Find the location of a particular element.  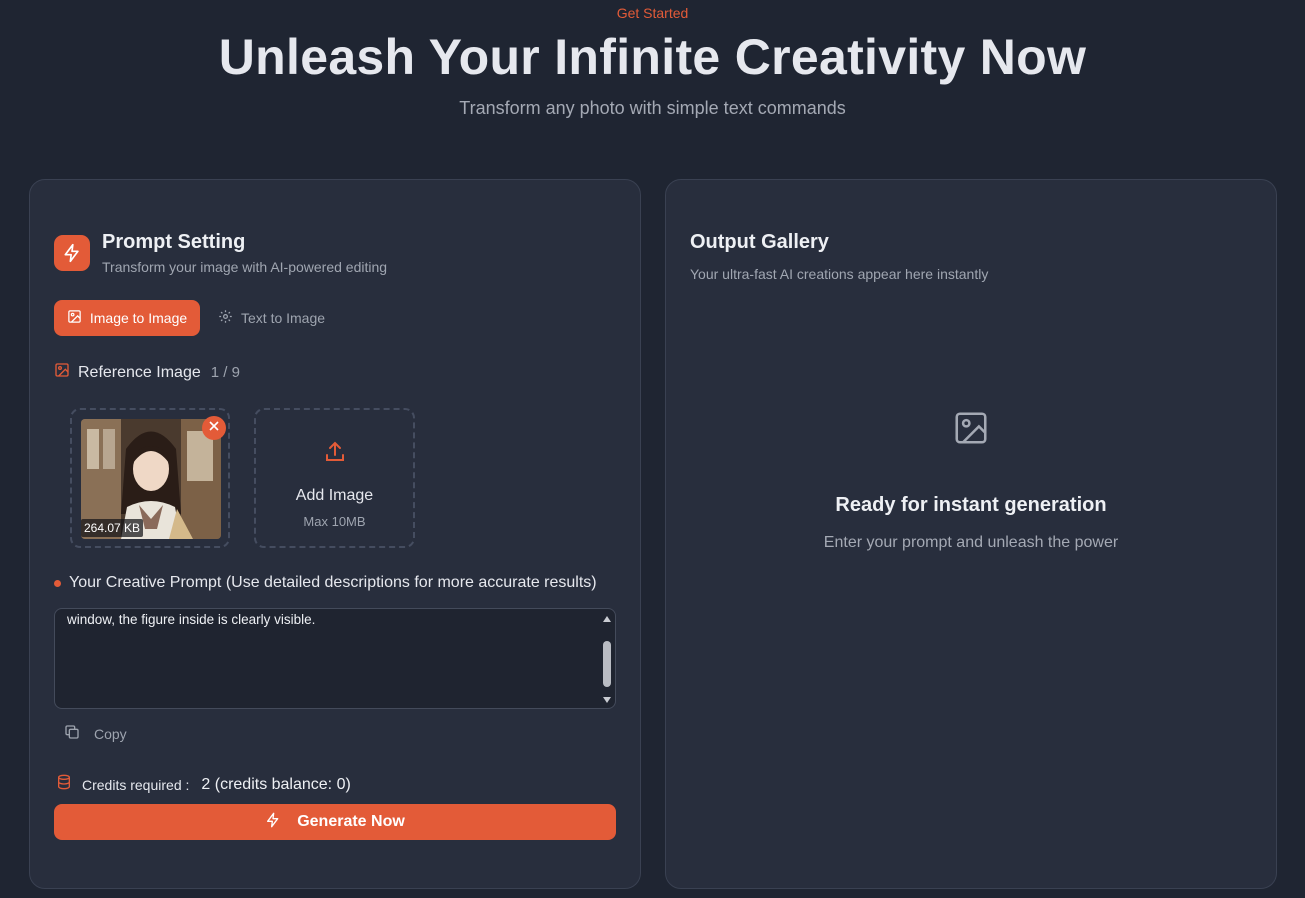

generate-label: Generate Now is located at coordinates (351, 821).